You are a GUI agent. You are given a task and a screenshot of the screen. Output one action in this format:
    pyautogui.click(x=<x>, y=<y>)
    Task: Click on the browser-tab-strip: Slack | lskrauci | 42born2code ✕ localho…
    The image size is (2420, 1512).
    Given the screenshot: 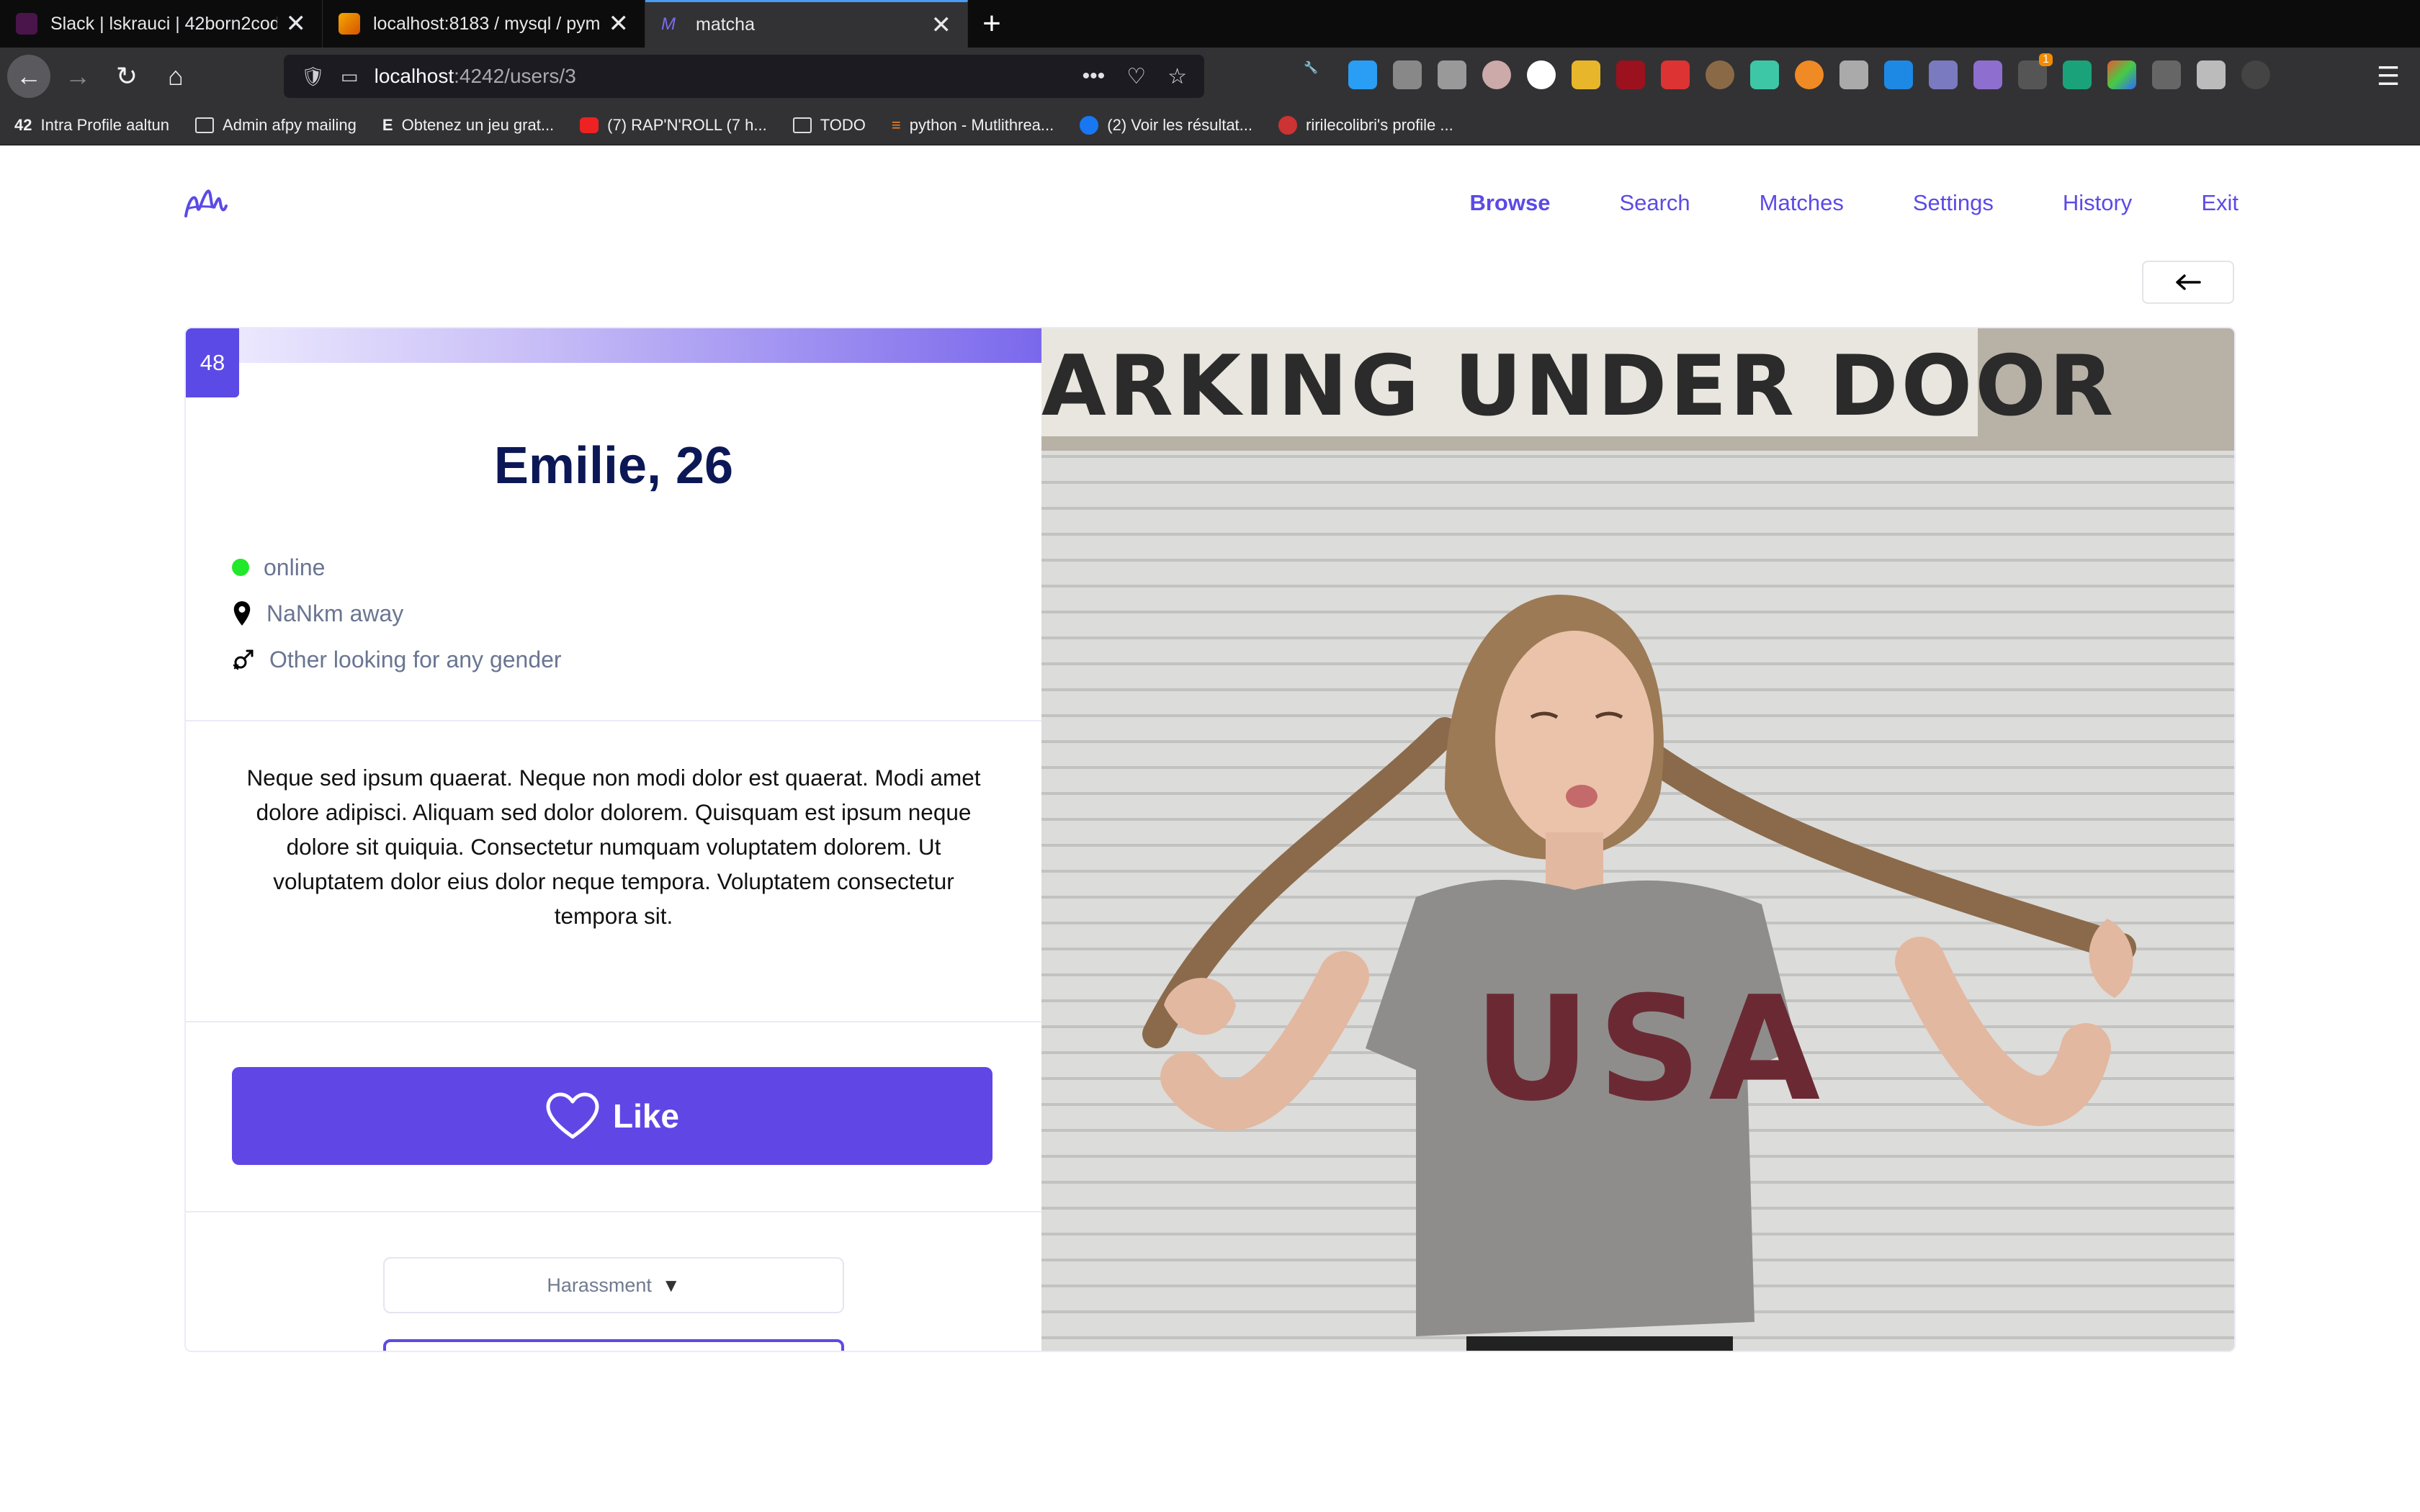 What is the action you would take?
    pyautogui.click(x=1210, y=24)
    